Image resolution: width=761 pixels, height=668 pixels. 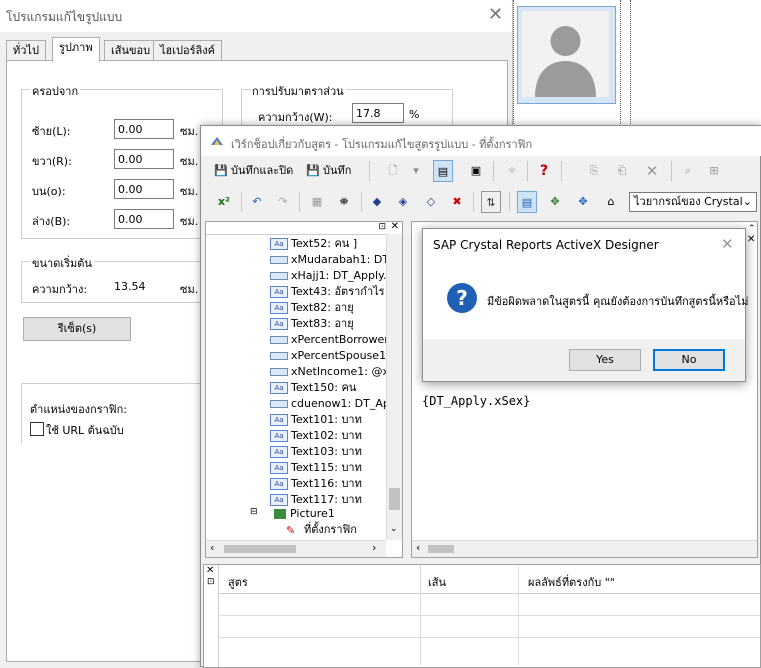 What do you see at coordinates (688, 171) in the screenshot?
I see `find-icon: ⌕` at bounding box center [688, 171].